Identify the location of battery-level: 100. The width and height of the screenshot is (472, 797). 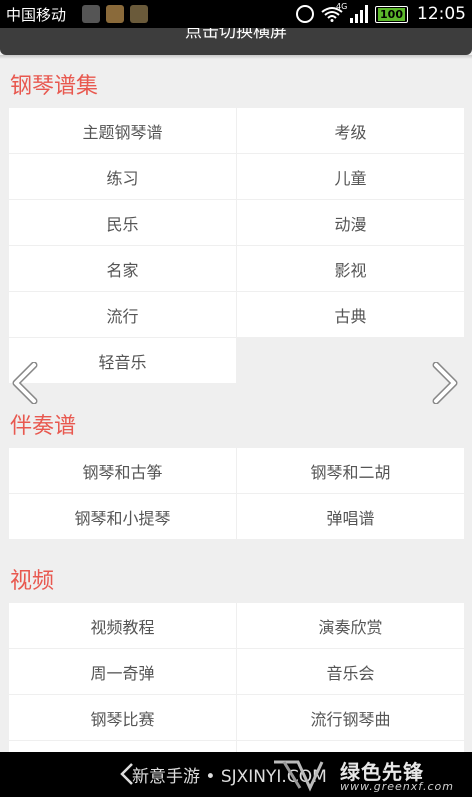
(391, 14).